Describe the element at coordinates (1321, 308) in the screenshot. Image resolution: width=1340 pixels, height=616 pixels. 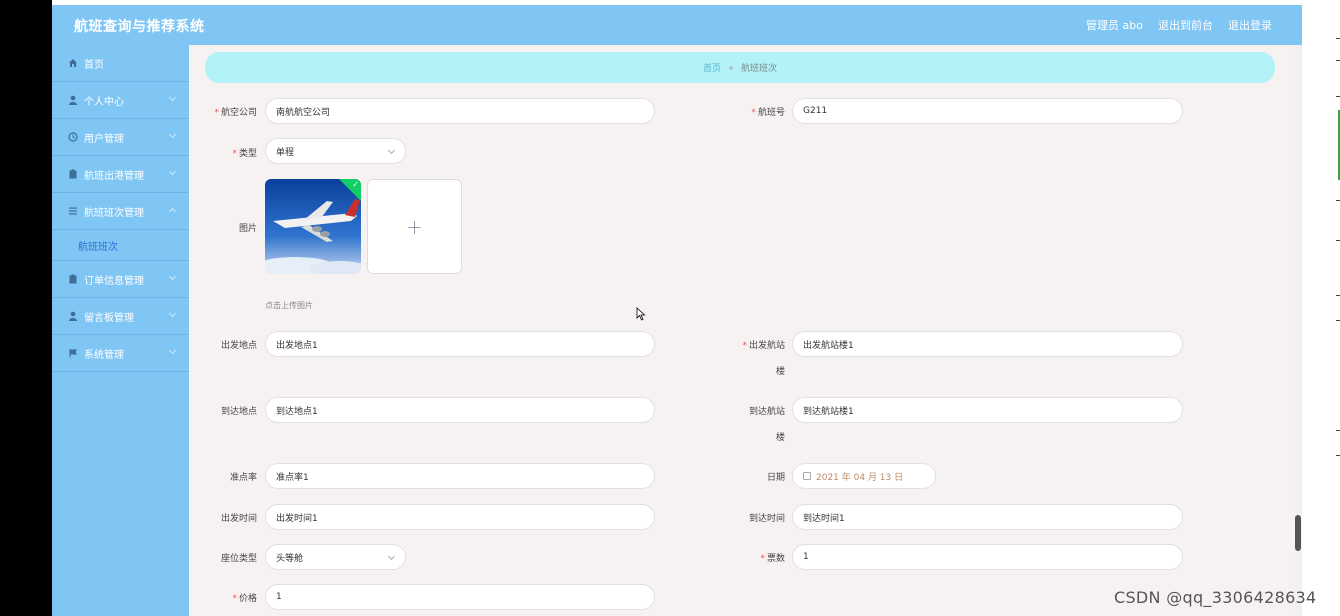
I see `screen-right-border` at that location.